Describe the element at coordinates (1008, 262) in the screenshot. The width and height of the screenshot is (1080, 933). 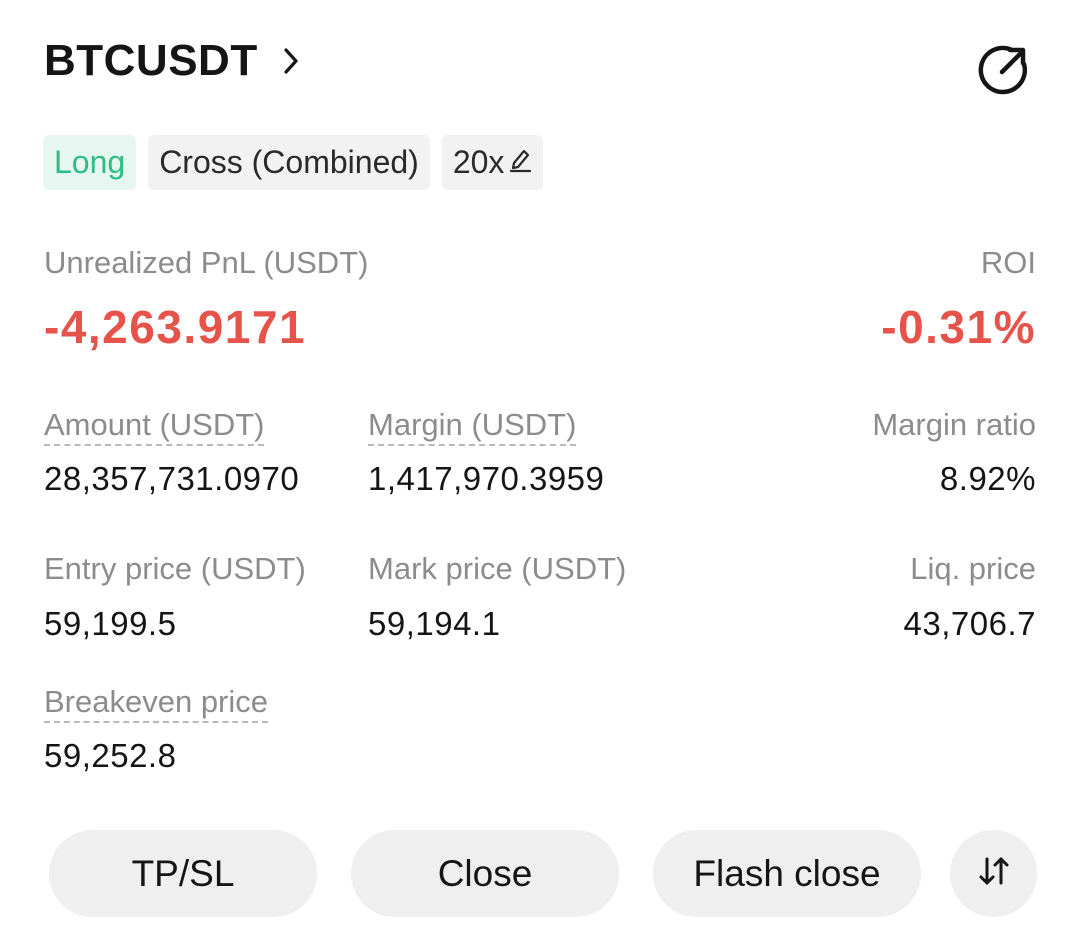
I see `roi-label: ROI` at that location.